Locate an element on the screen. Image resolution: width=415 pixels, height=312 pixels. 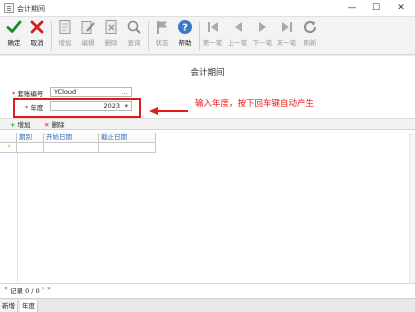
first-record-button: 第一笔 is located at coordinates (212, 36).